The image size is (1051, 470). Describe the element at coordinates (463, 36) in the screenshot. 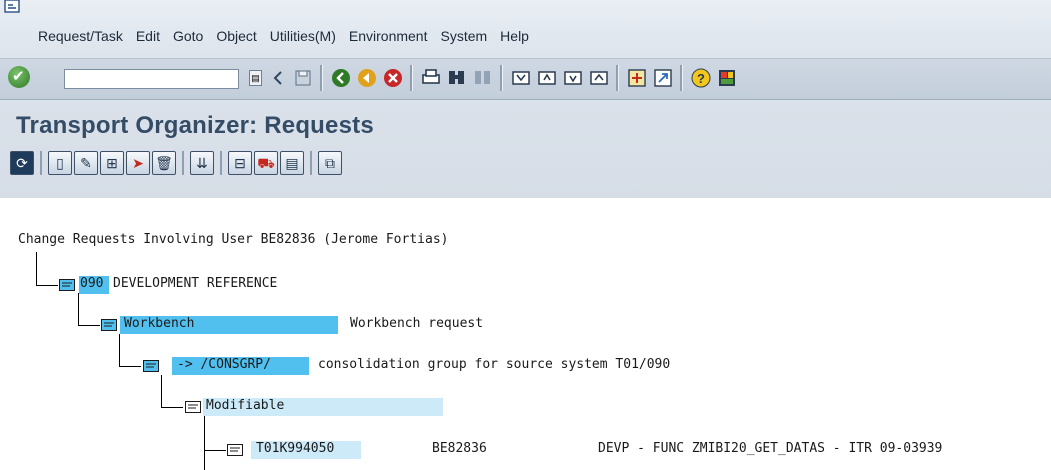

I see `menu-system: System` at that location.